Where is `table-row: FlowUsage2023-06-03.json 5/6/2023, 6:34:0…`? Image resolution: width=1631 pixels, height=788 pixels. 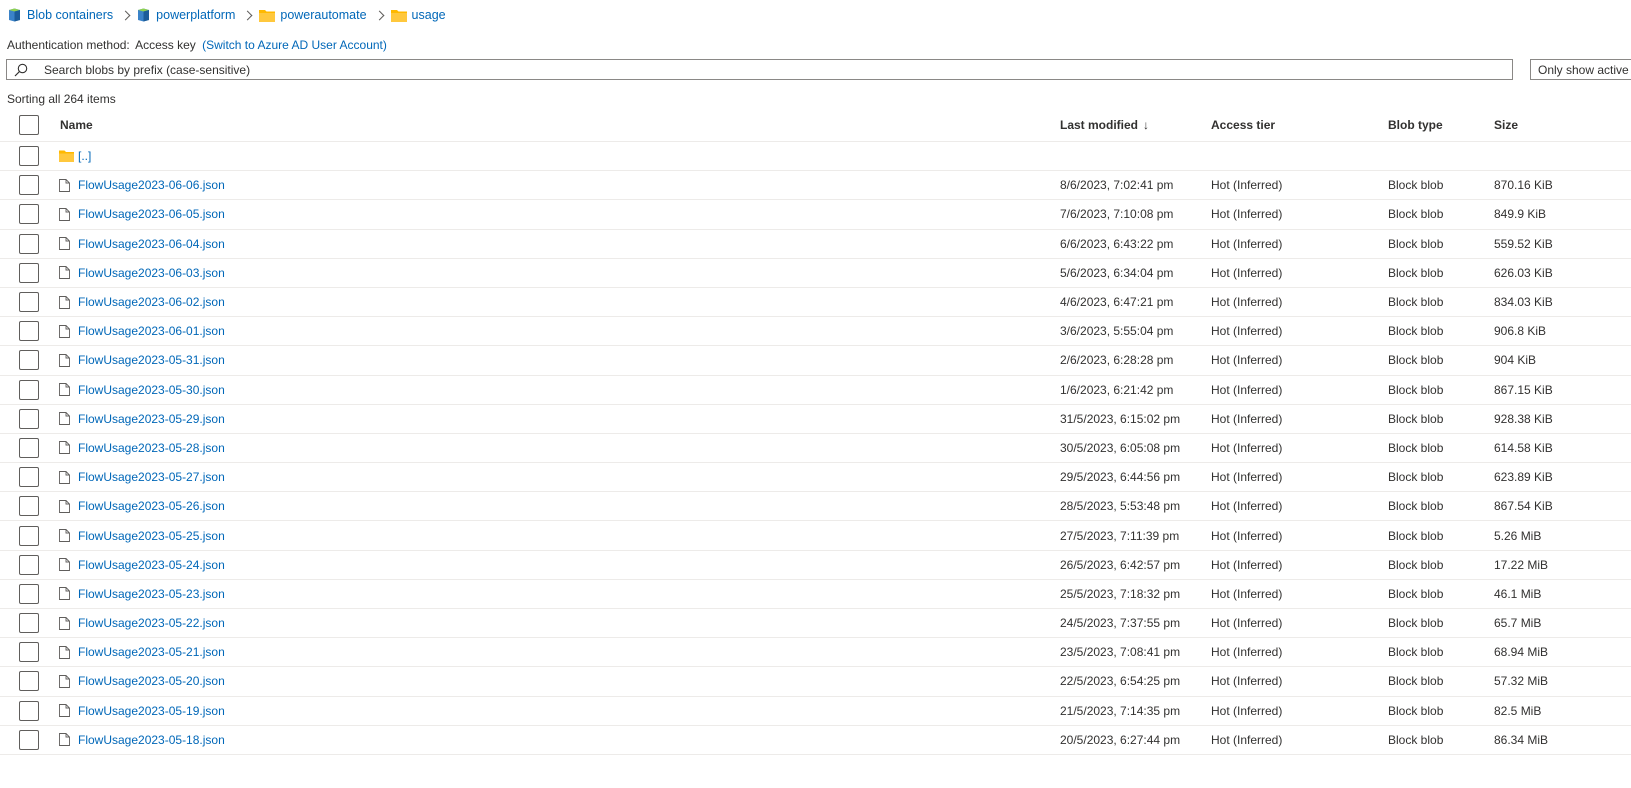
table-row: FlowUsage2023-06-03.json 5/6/2023, 6:34:0… is located at coordinates (815, 273).